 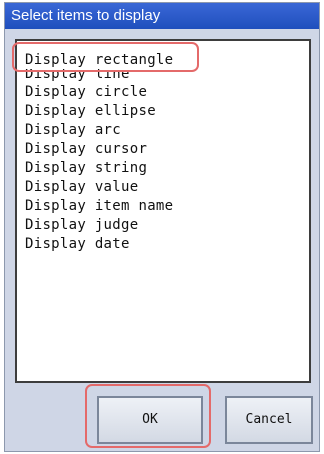 What do you see at coordinates (90, 111) in the screenshot?
I see `list-item-display-ellipse: Display ellipse` at bounding box center [90, 111].